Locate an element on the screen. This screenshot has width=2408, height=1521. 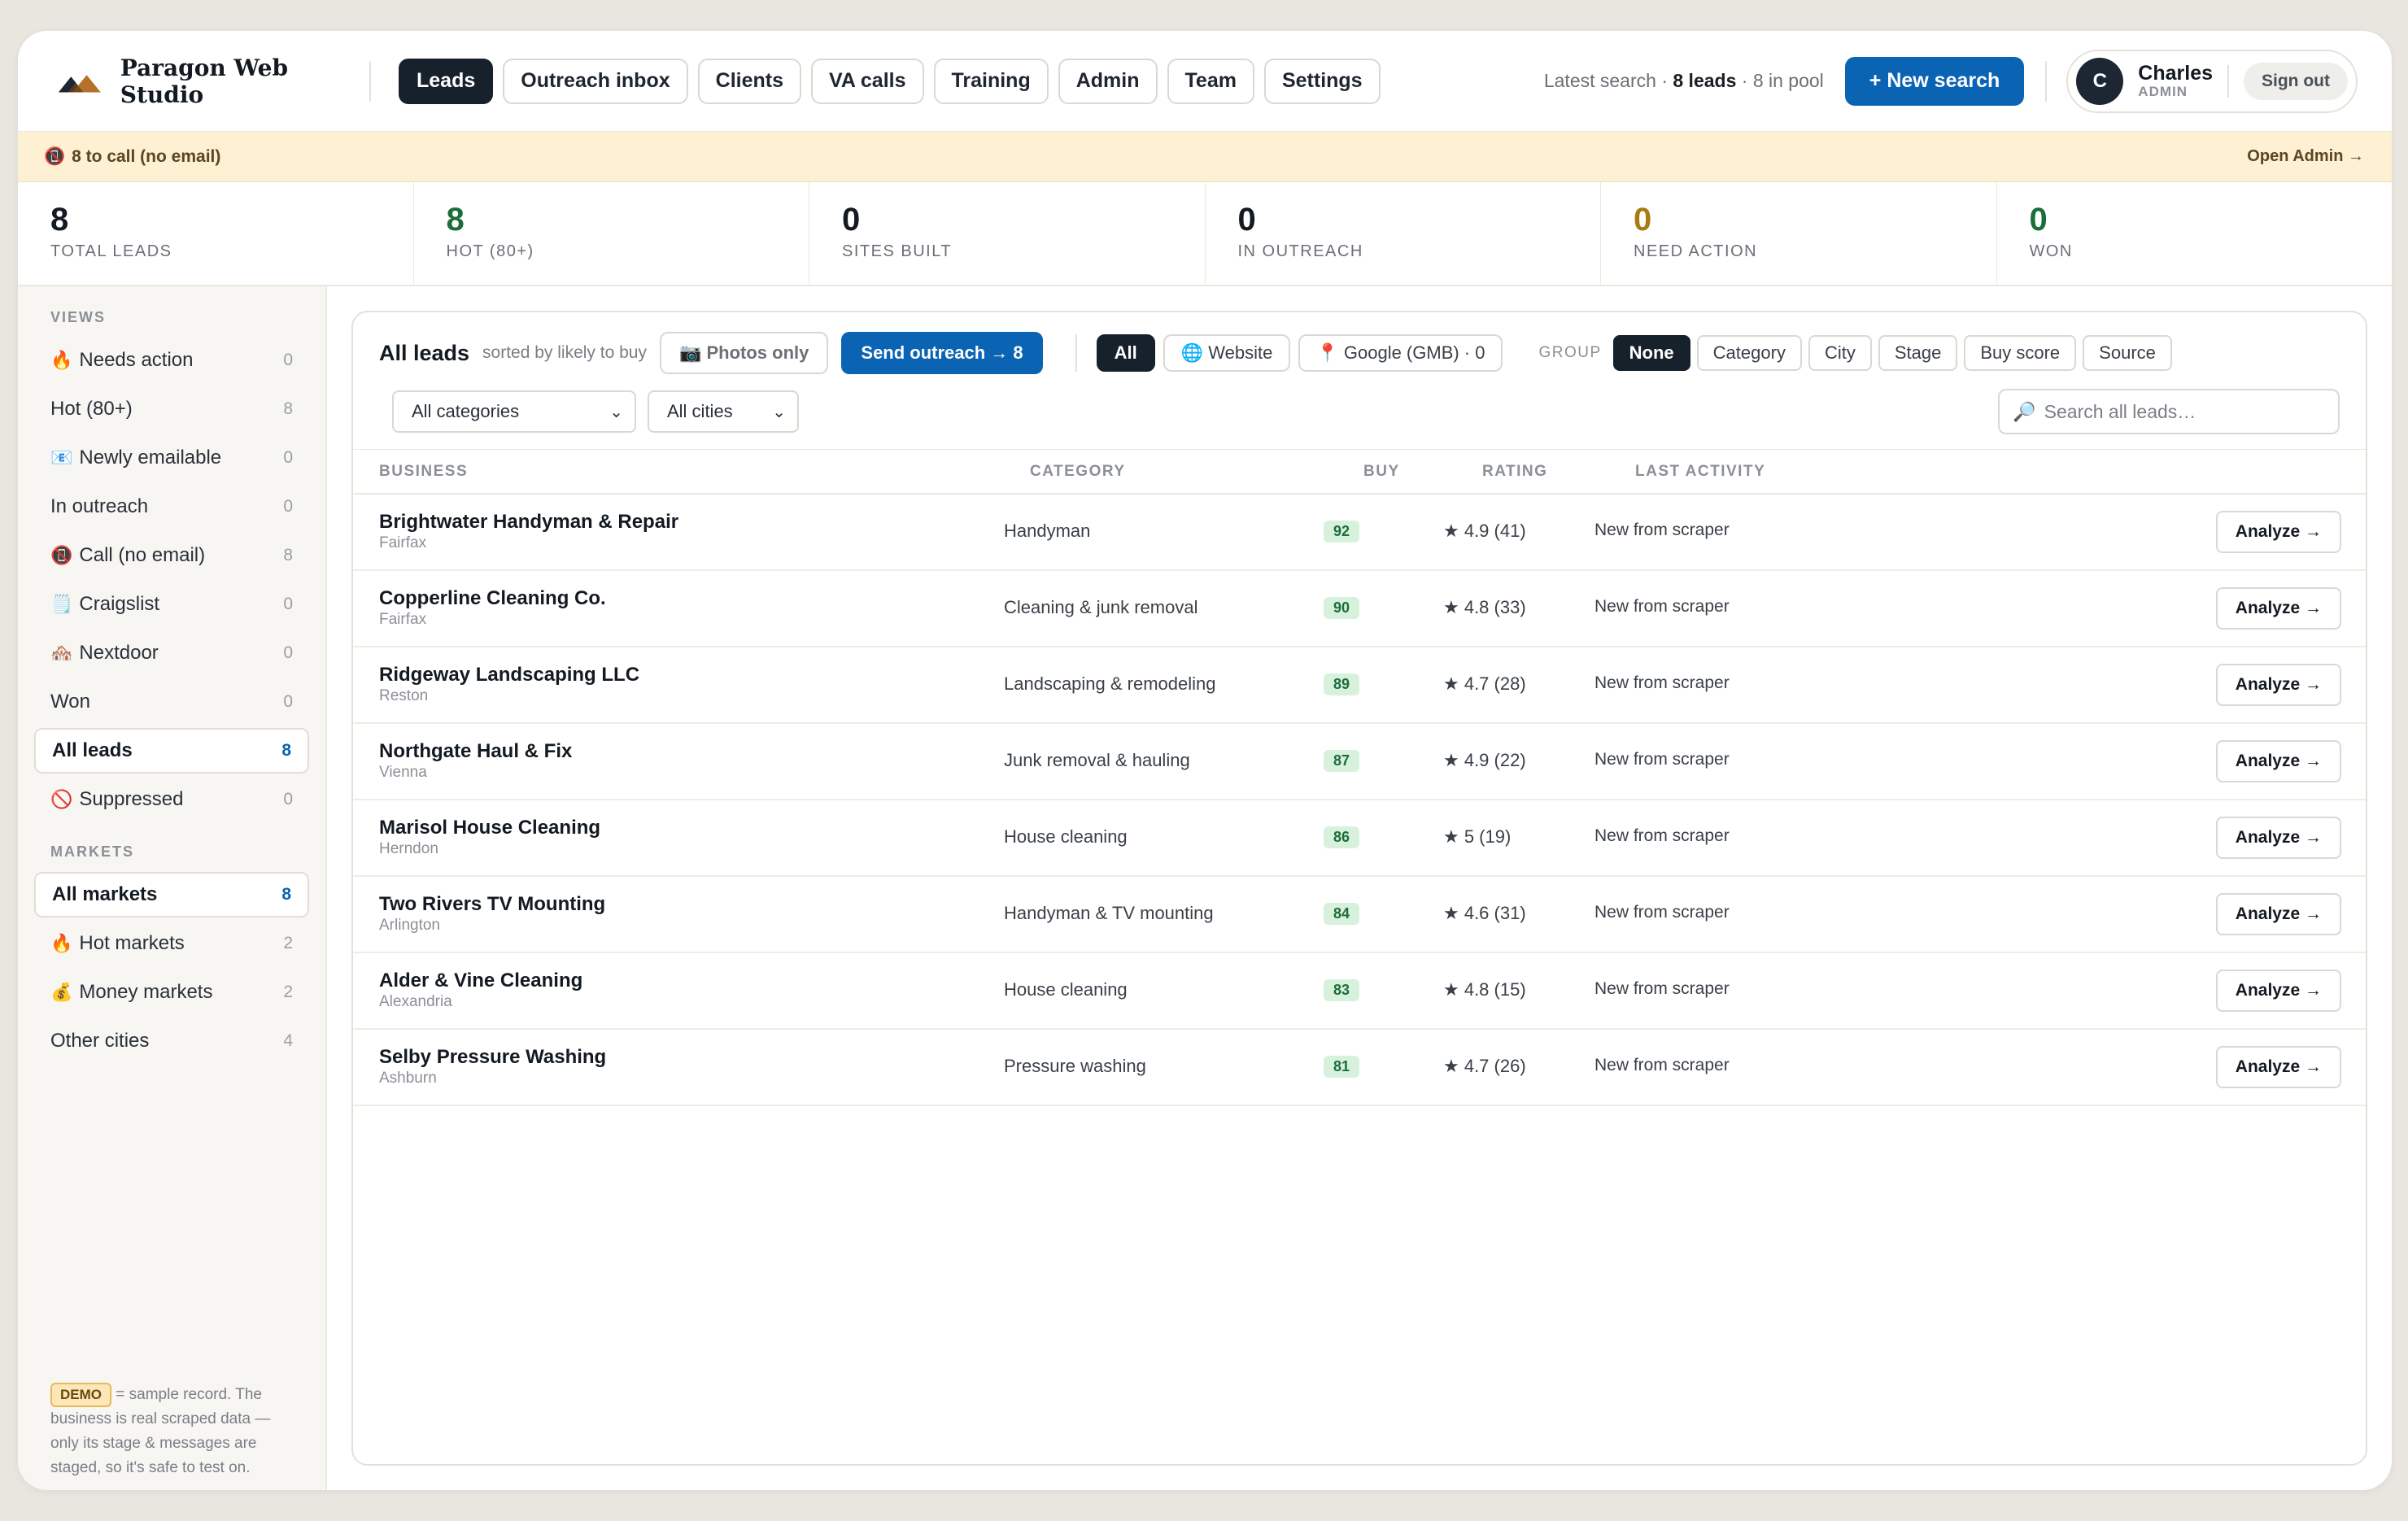
nav-va-calls: VA calls is located at coordinates (868, 81).